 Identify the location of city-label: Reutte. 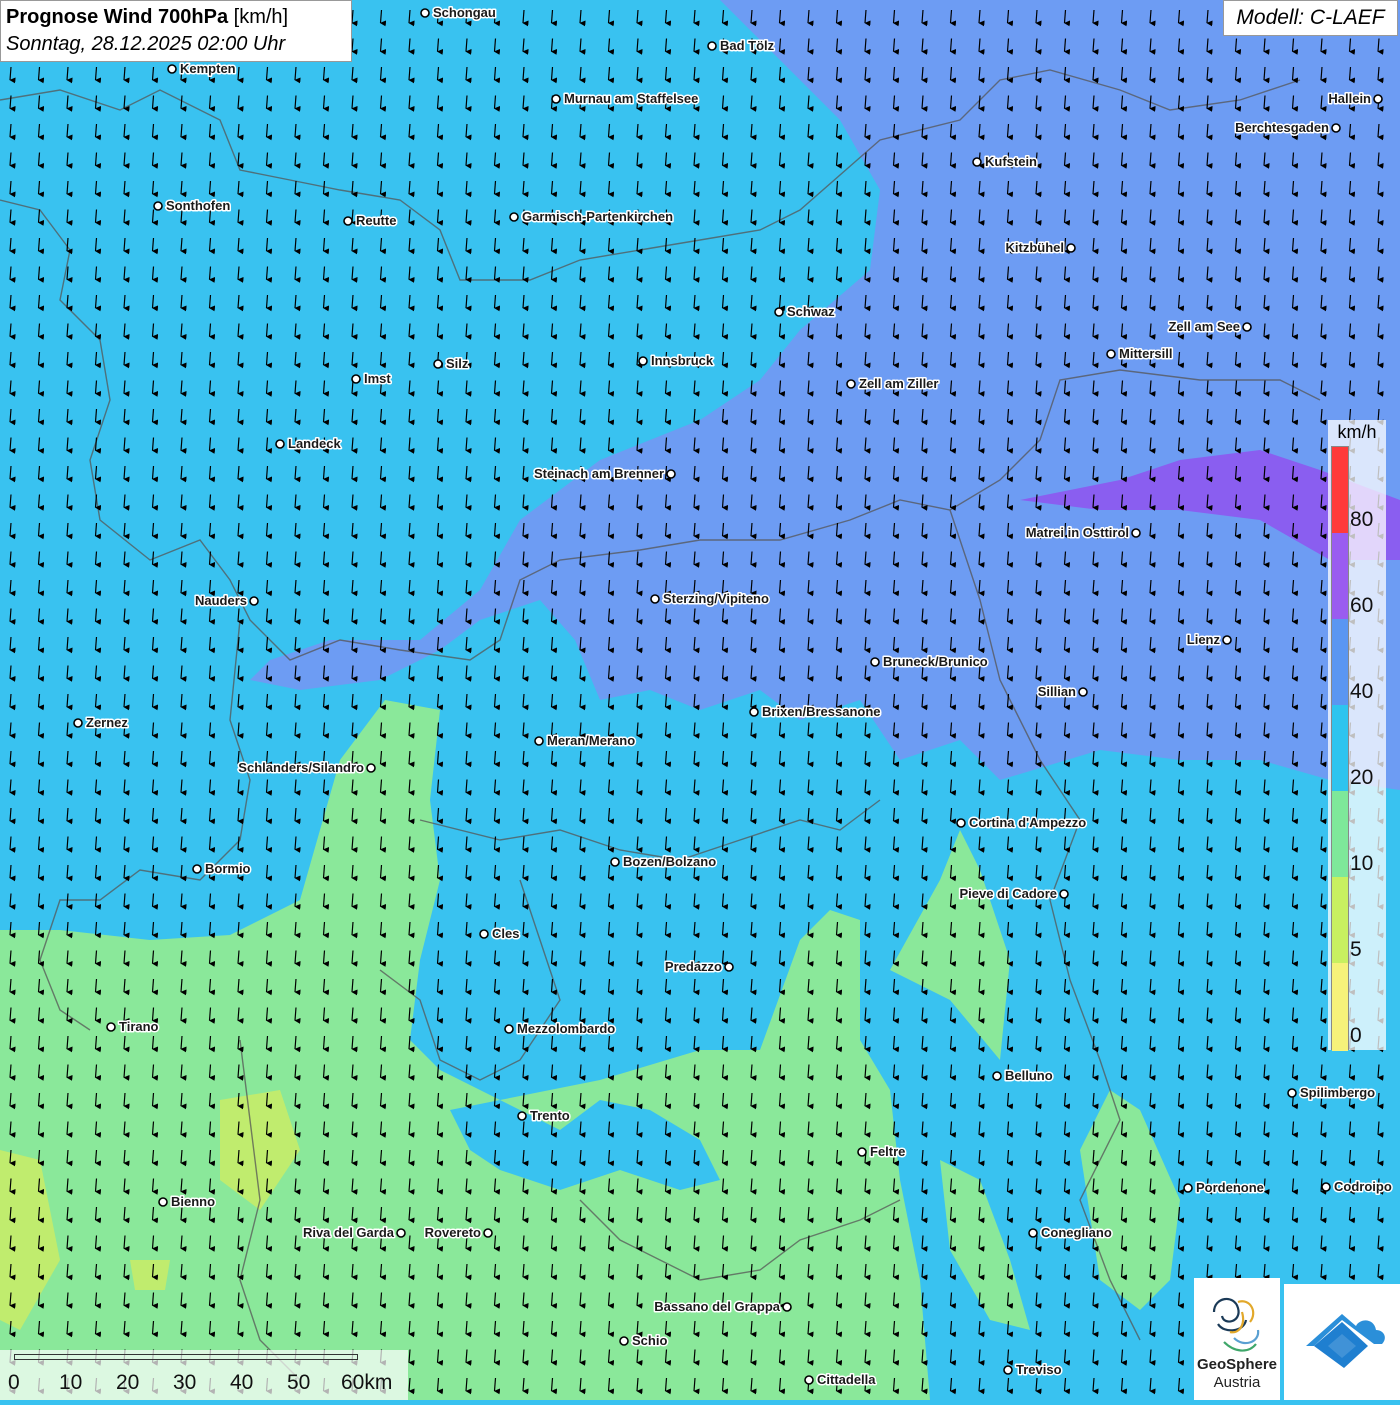
(376, 220).